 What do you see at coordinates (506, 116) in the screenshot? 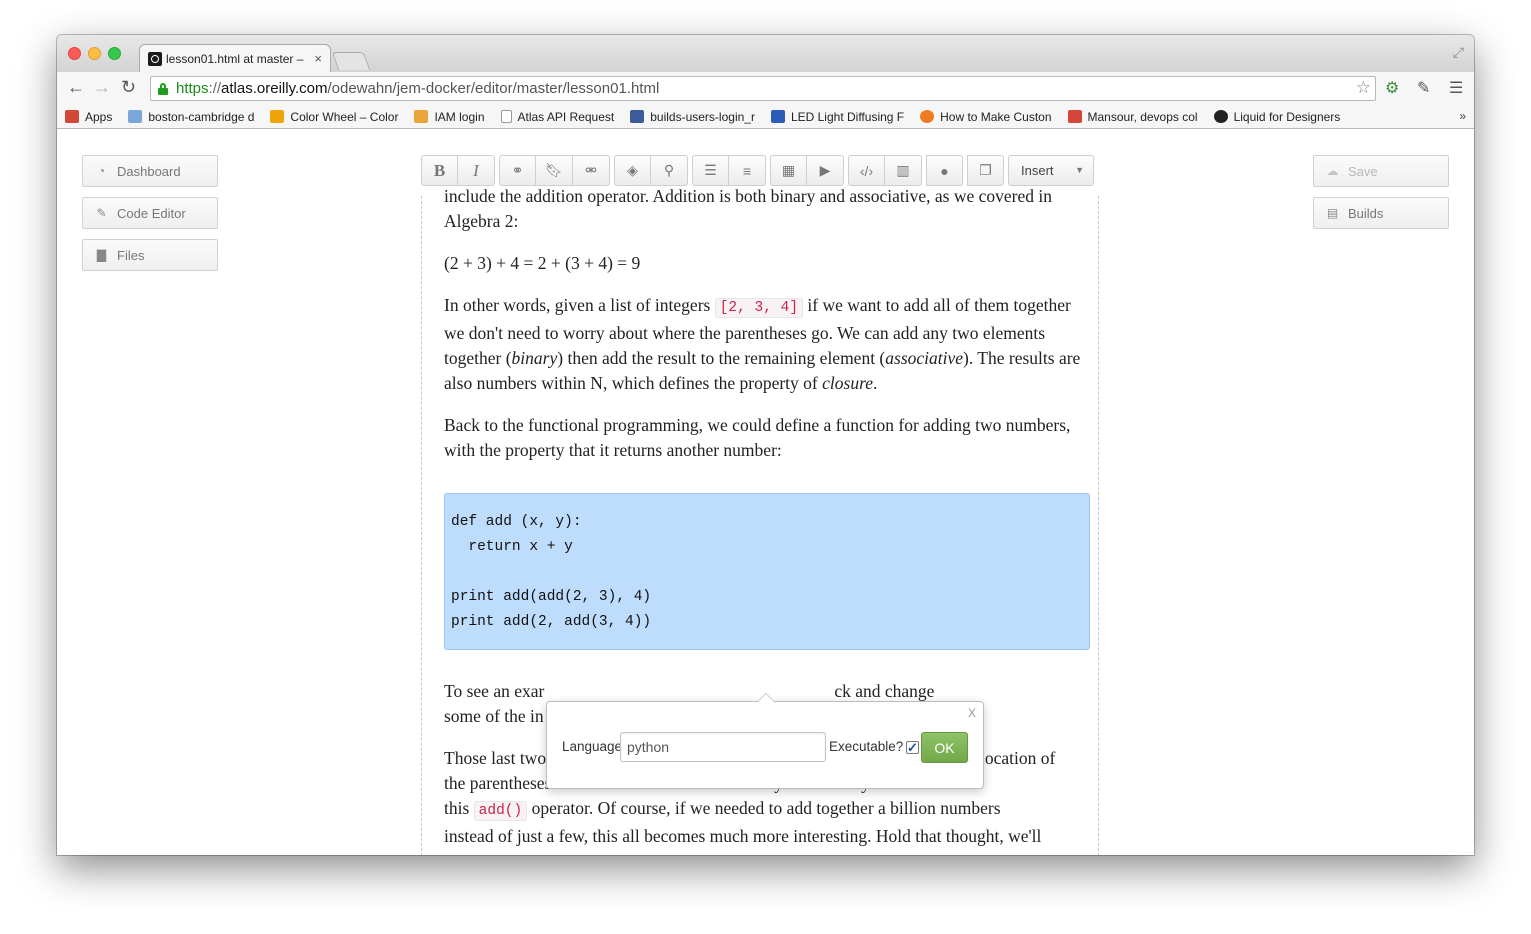
I see `page-icon` at bounding box center [506, 116].